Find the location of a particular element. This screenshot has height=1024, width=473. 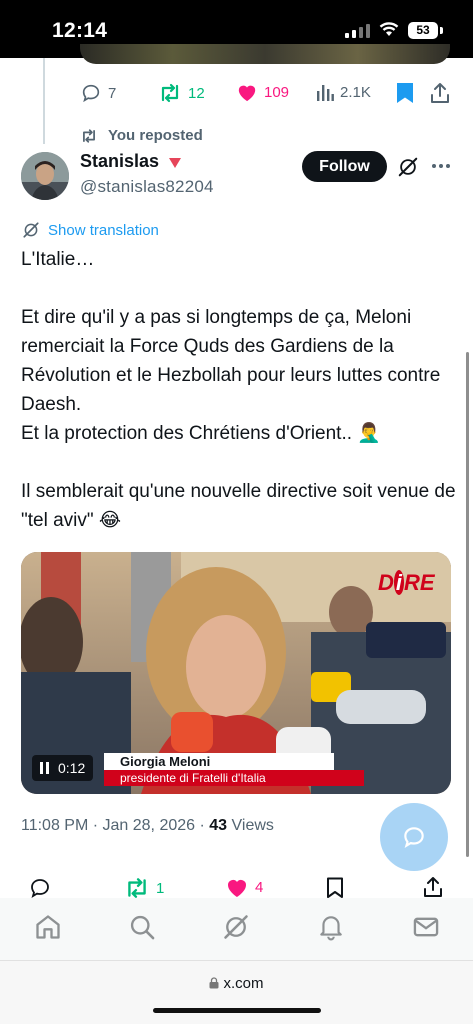

search-icon is located at coordinates (142, 927).